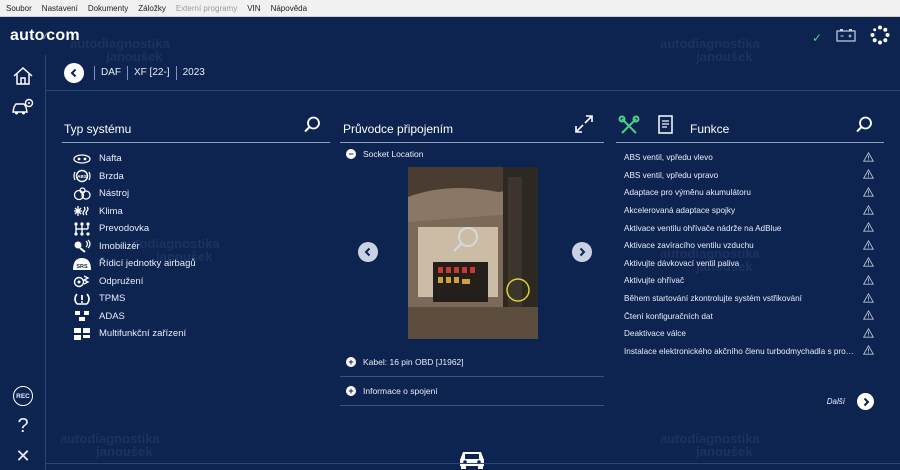 The width and height of the screenshot is (900, 470). I want to click on system-item-5: Imobilizér, so click(196, 247).